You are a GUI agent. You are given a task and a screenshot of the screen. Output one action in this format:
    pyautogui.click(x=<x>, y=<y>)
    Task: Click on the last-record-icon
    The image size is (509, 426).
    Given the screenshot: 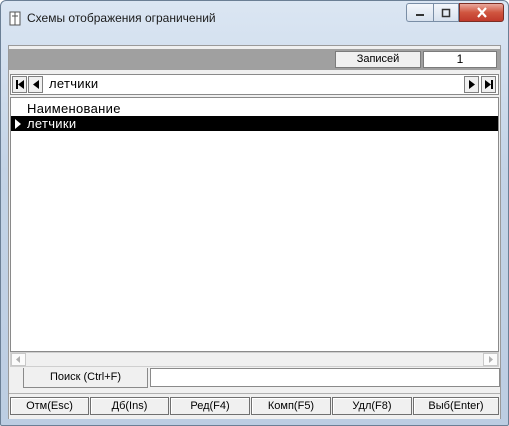 What is the action you would take?
    pyautogui.click(x=488, y=84)
    